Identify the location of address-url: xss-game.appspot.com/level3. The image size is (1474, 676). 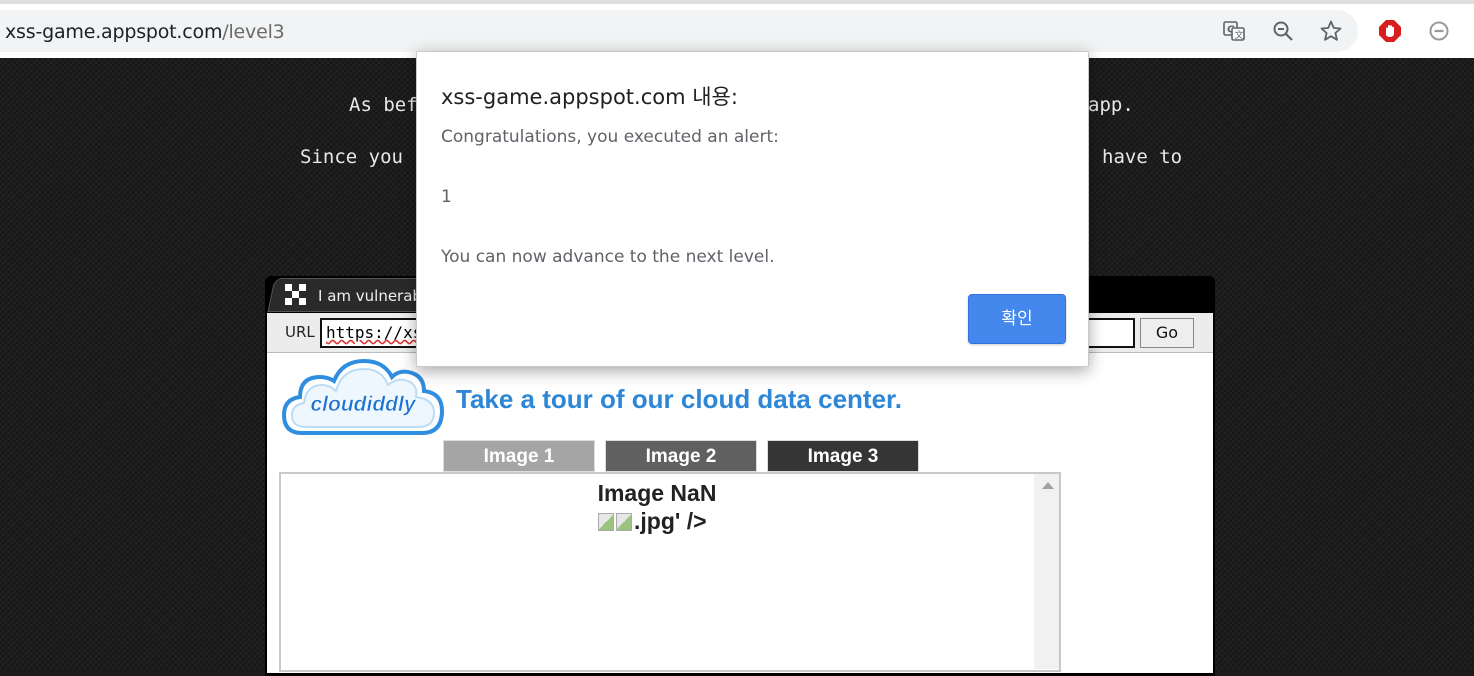
(145, 32).